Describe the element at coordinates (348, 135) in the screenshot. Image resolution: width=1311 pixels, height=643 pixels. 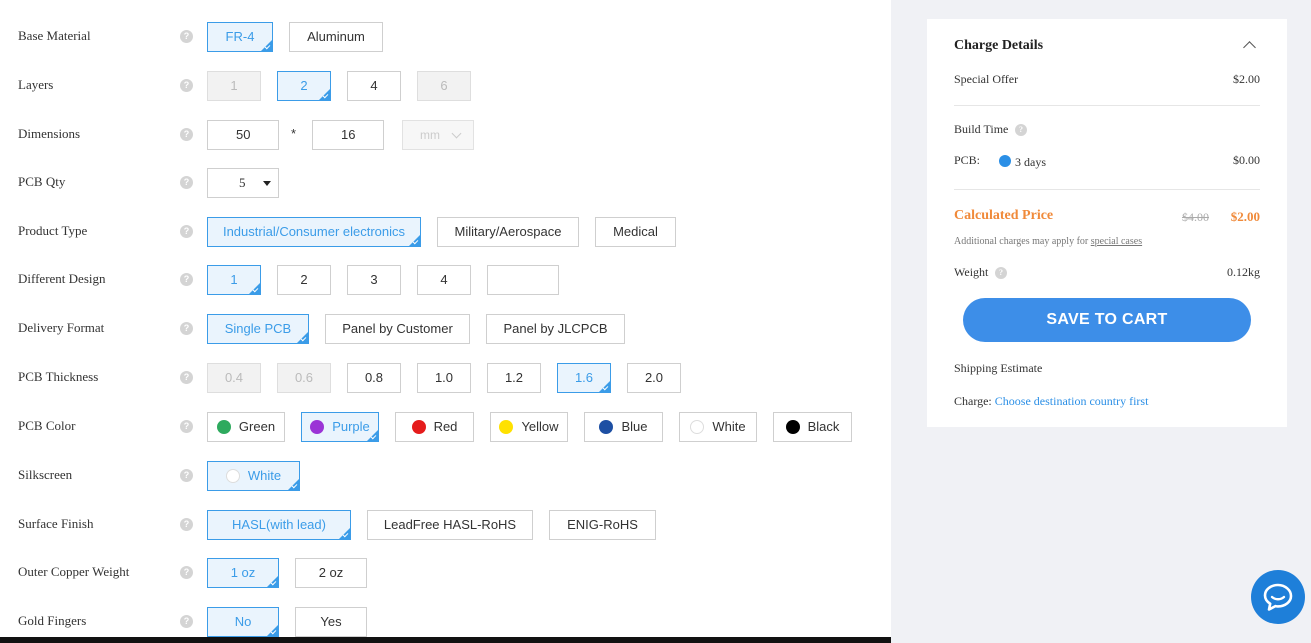
I see `height-input: 16` at that location.